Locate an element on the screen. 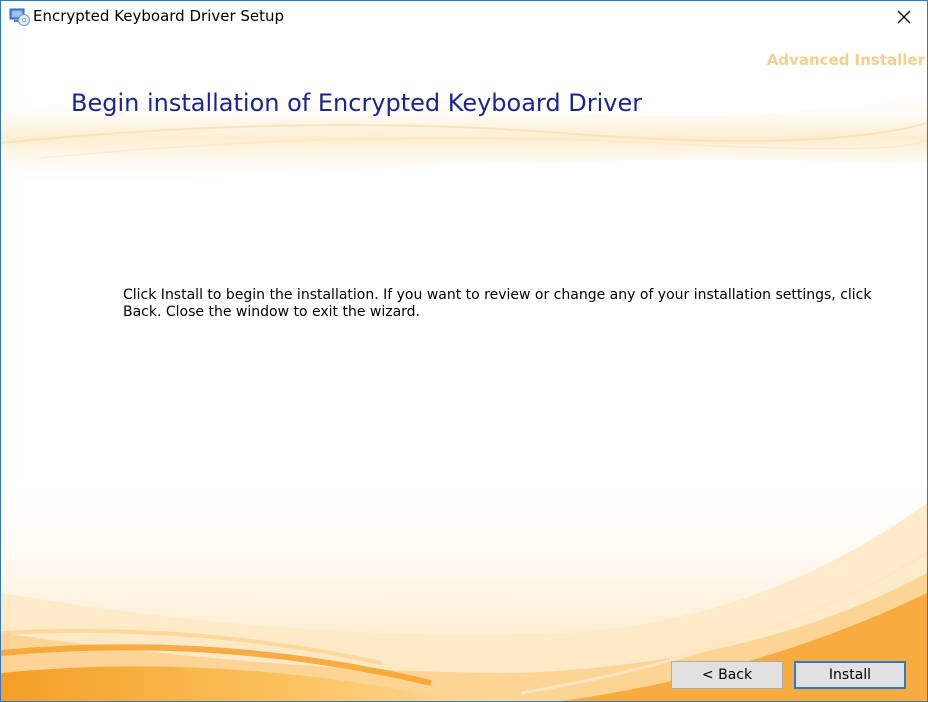  close-button is located at coordinates (904, 17).